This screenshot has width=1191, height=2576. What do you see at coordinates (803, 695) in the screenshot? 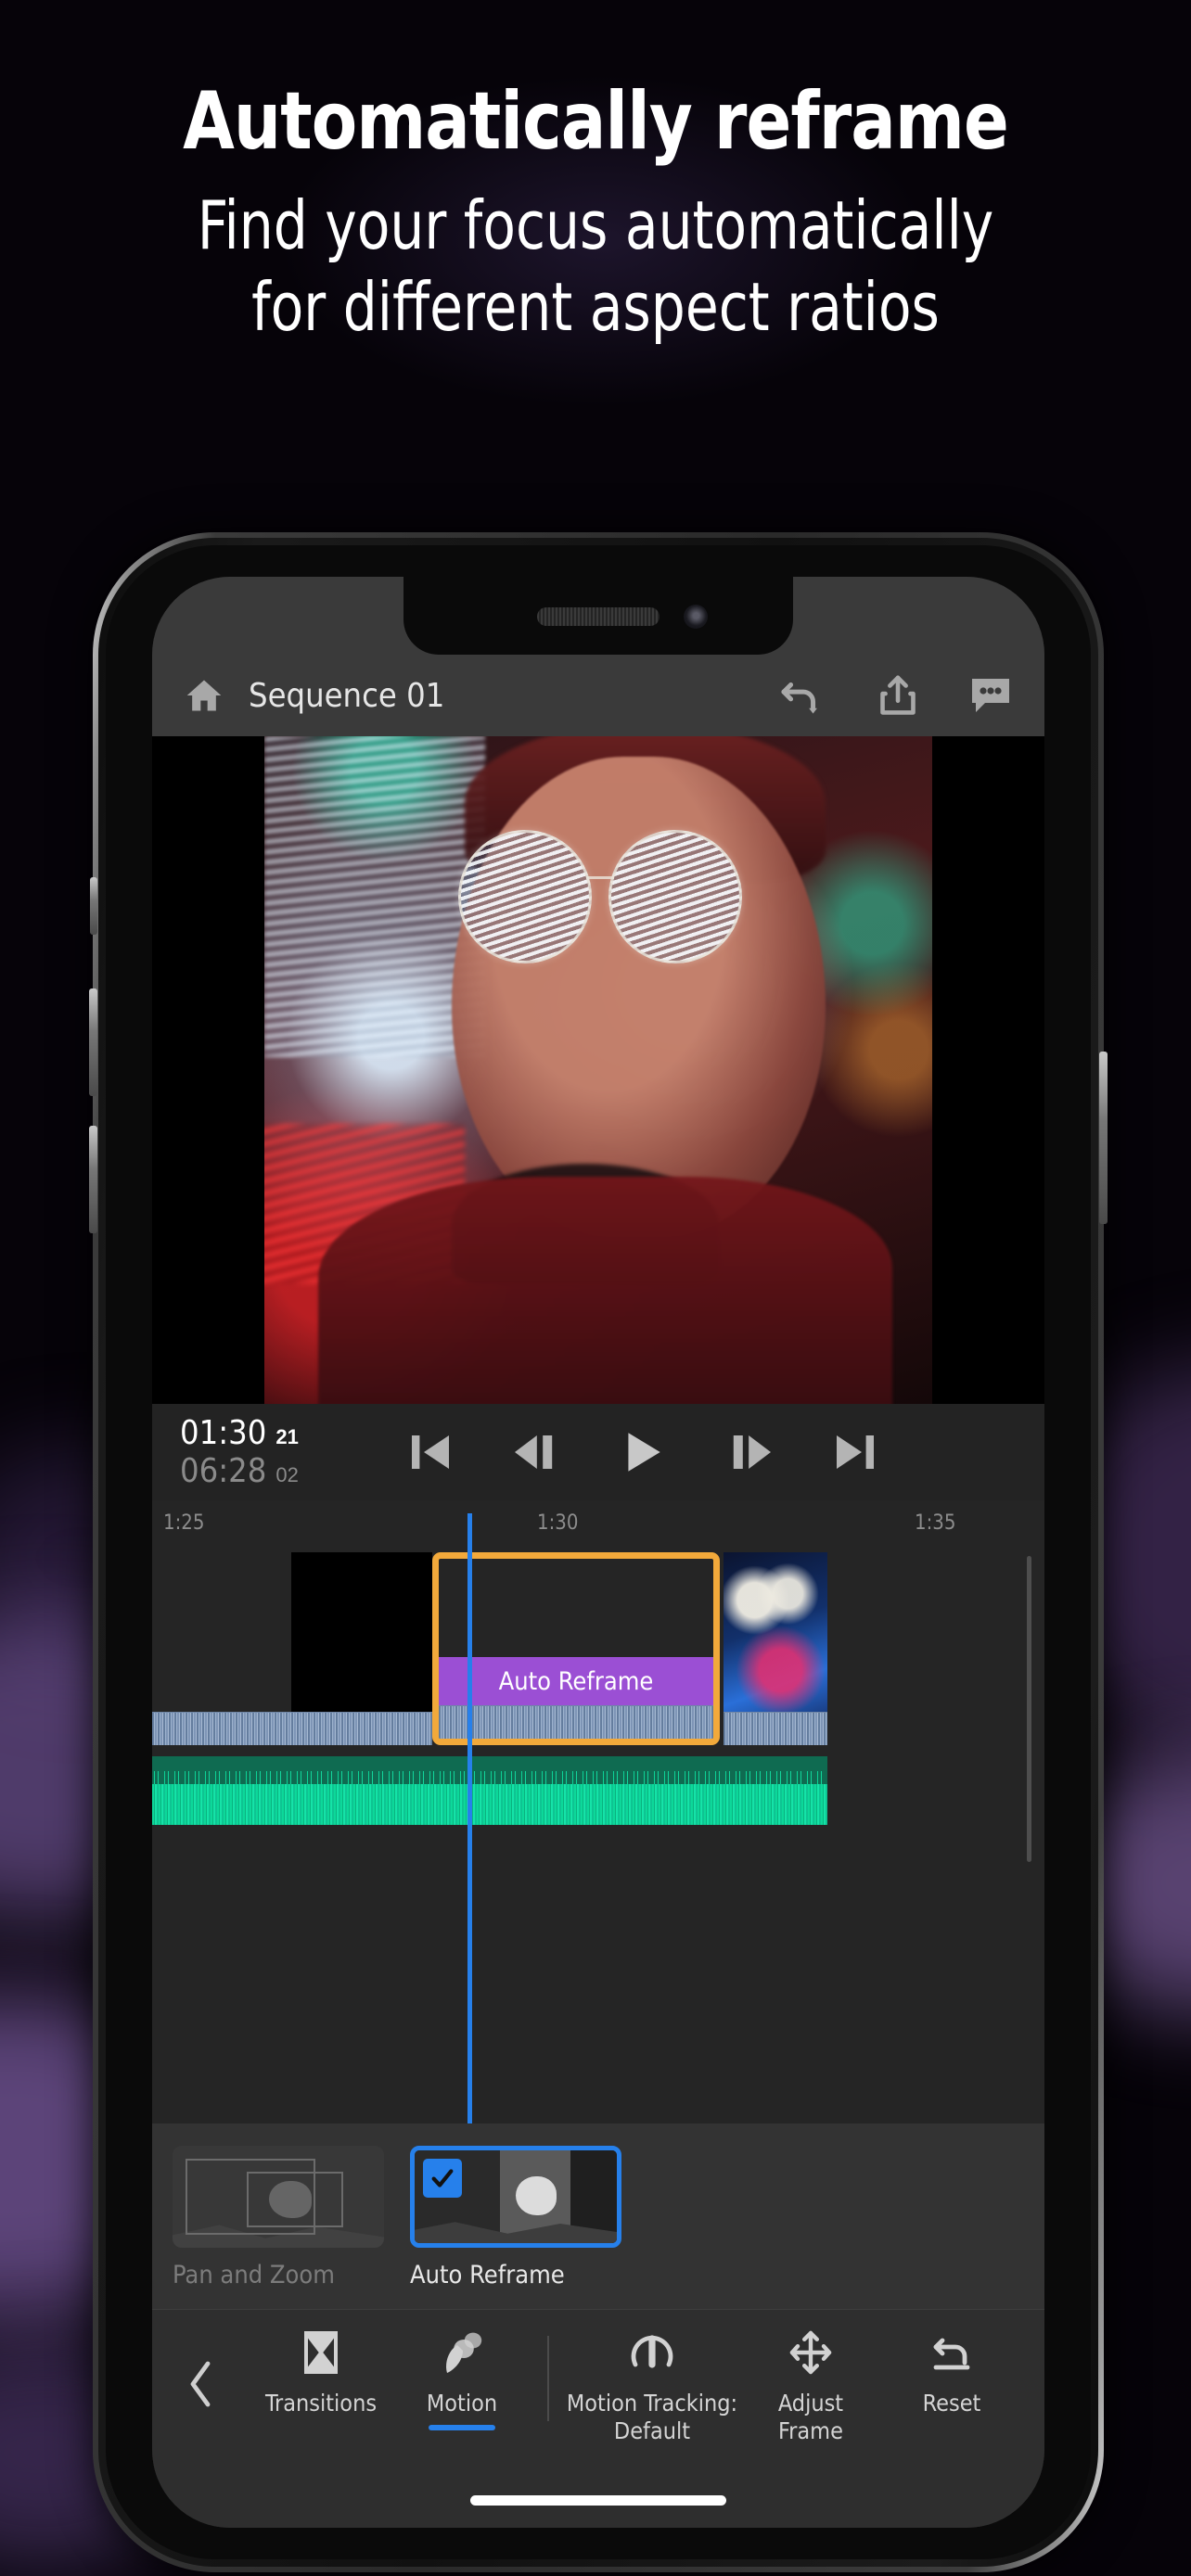
I see `undo-dropdown-icon` at bounding box center [803, 695].